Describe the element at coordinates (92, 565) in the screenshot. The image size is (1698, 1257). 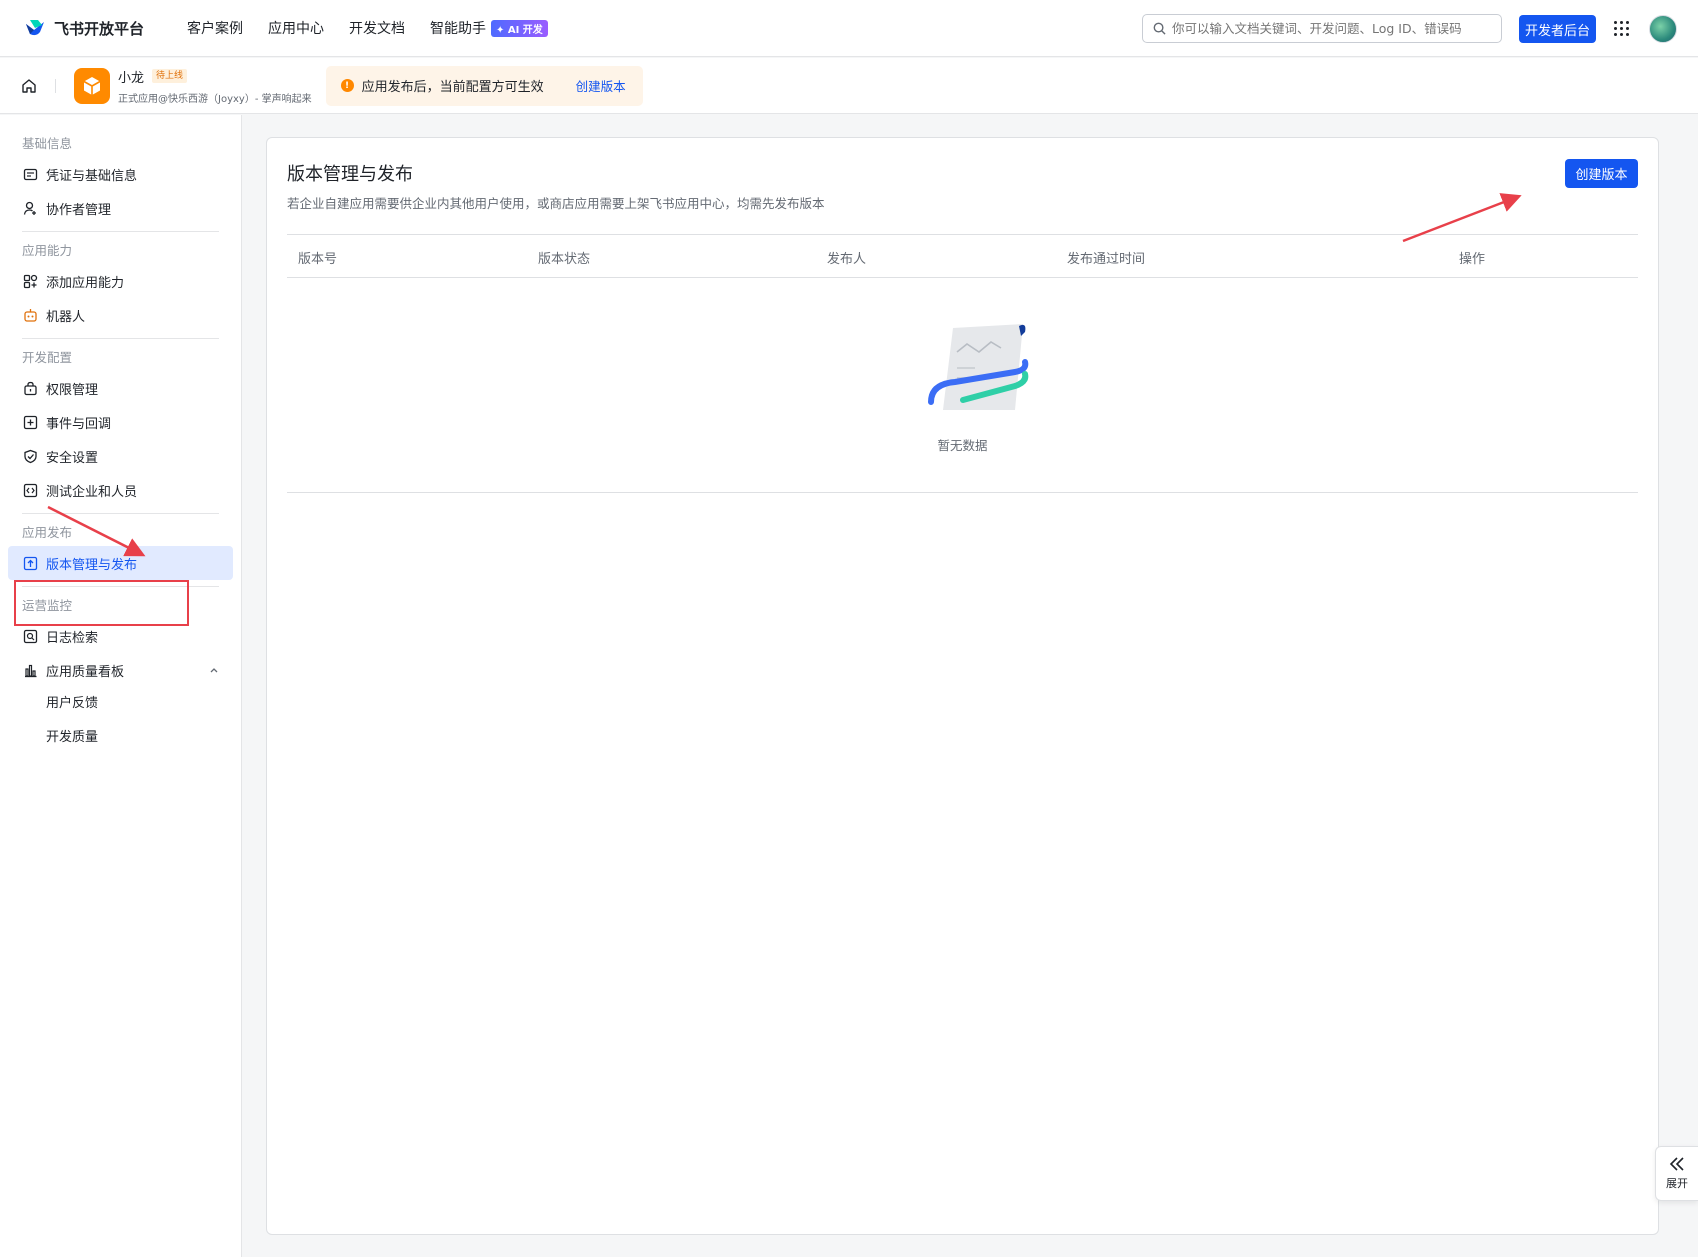
I see `sidebar-item-label: 版本管理与发布` at that location.